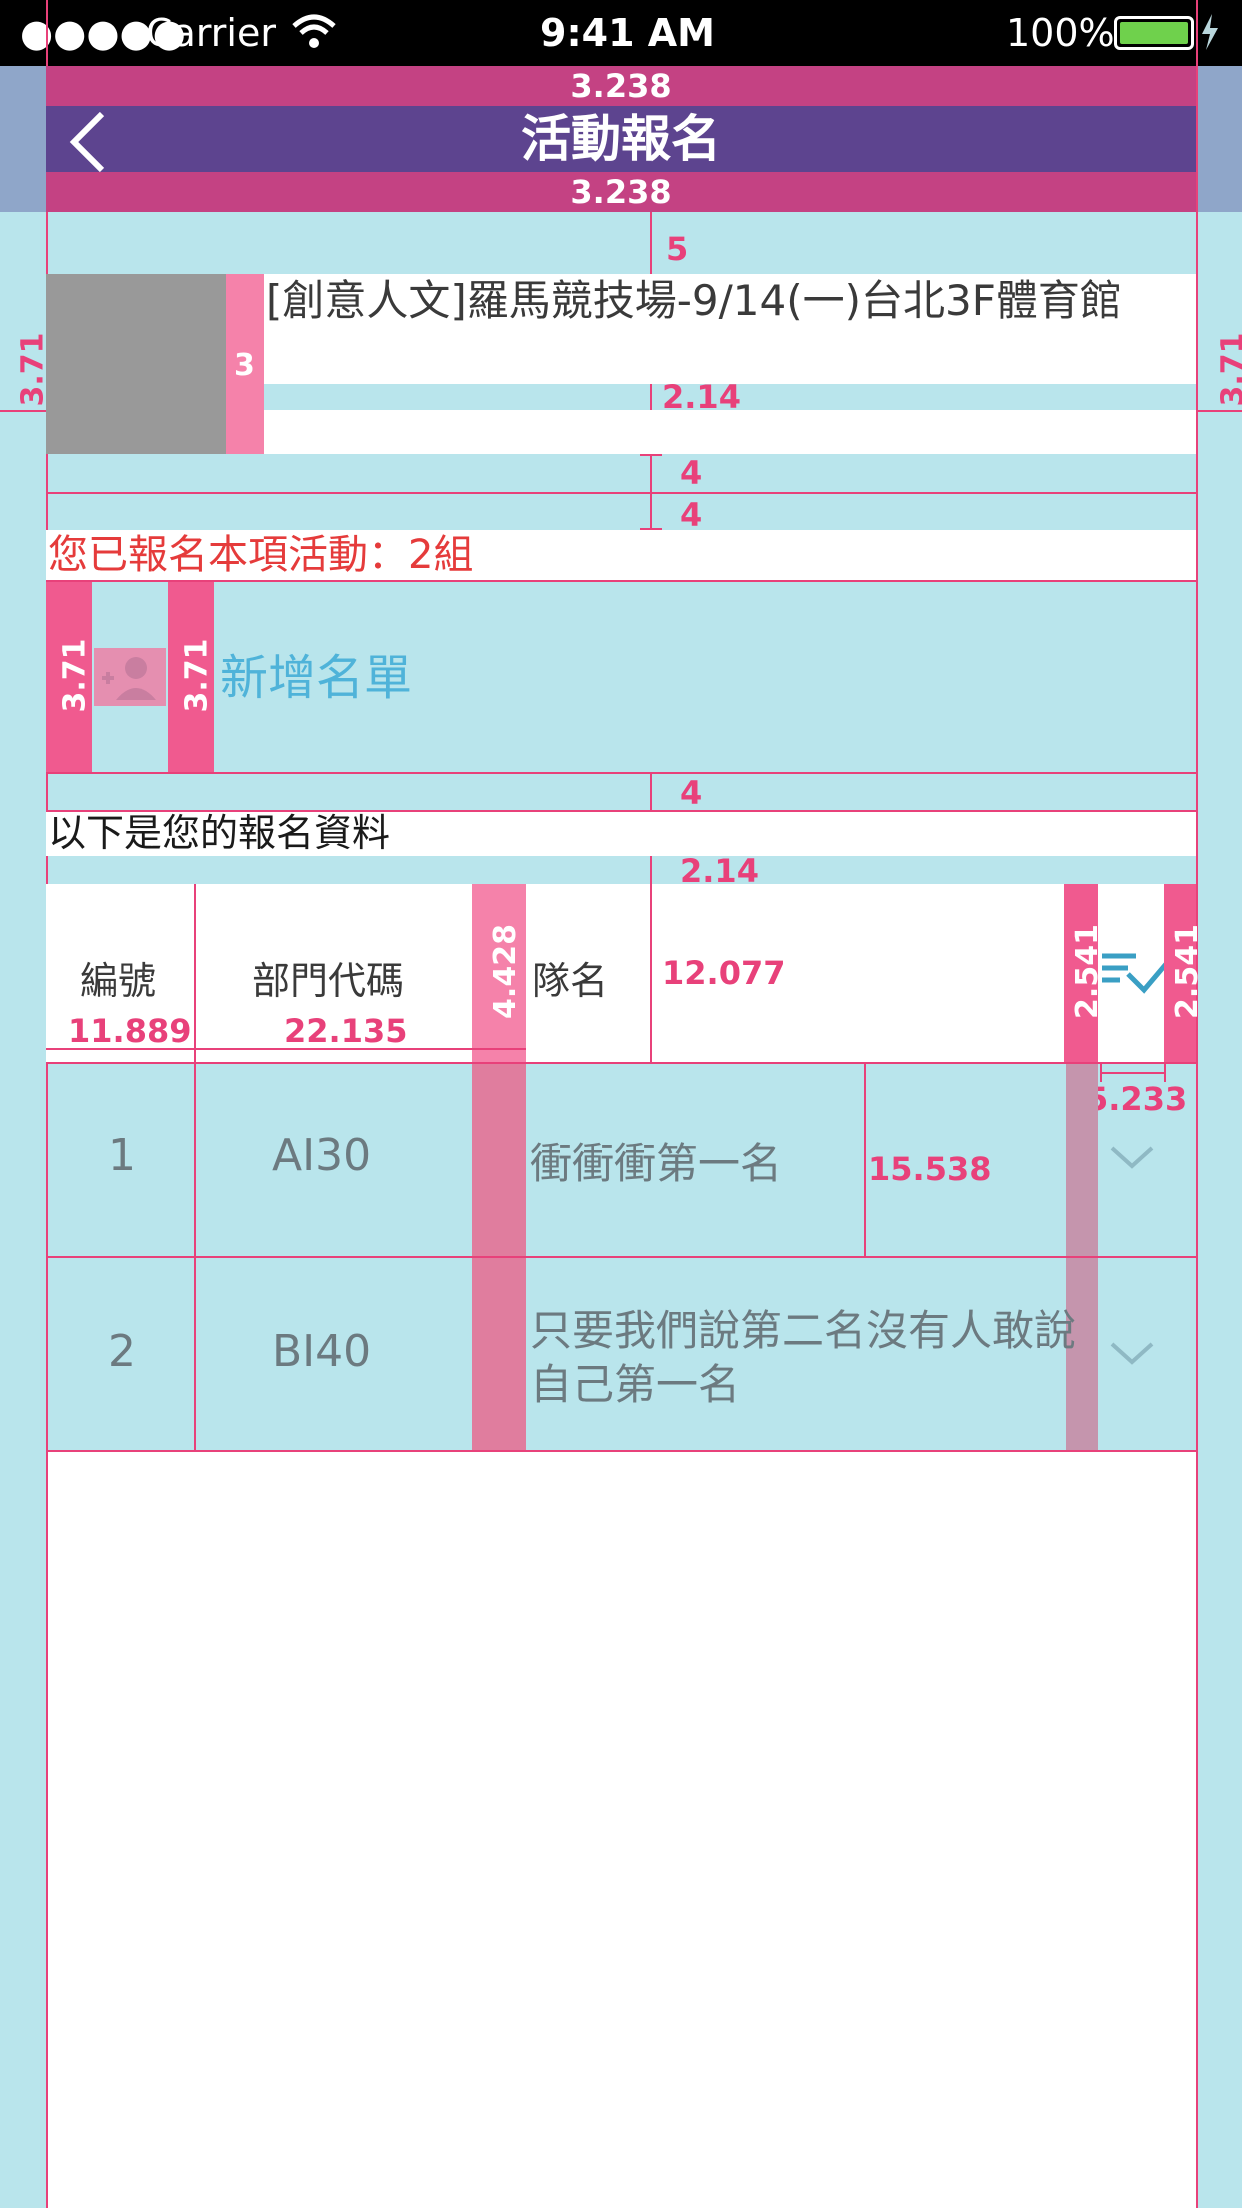 This screenshot has width=1242, height=2208. What do you see at coordinates (122, 1155) in the screenshot?
I see `row-1-number: 1` at bounding box center [122, 1155].